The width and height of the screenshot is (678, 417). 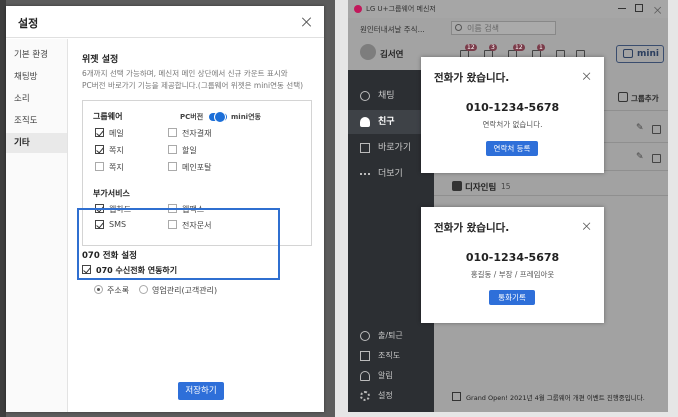 What do you see at coordinates (658, 11) in the screenshot?
I see `window-close-icon` at bounding box center [658, 11].